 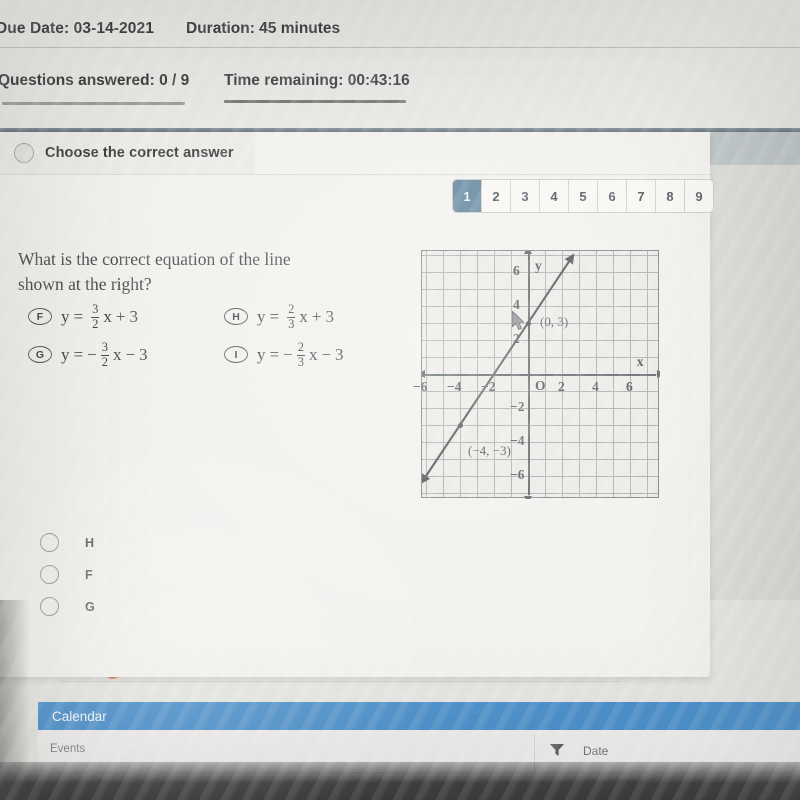 I want to click on choice-f-numerator: 3, so click(x=95, y=309).